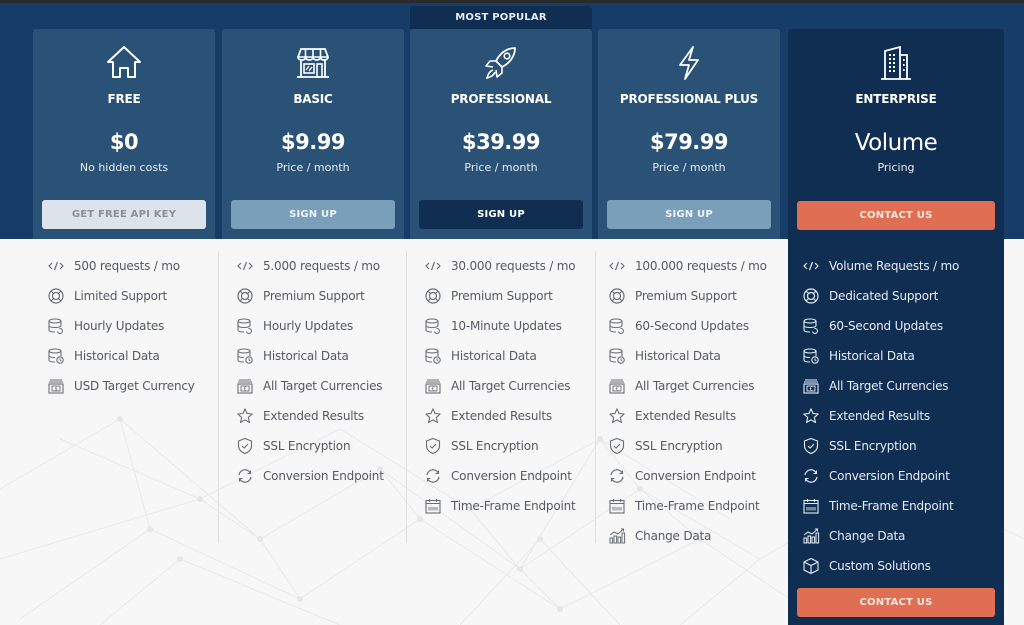  I want to click on plan-card-basic: BASIC $9.99 Price / month SIGN UP, so click(313, 134).